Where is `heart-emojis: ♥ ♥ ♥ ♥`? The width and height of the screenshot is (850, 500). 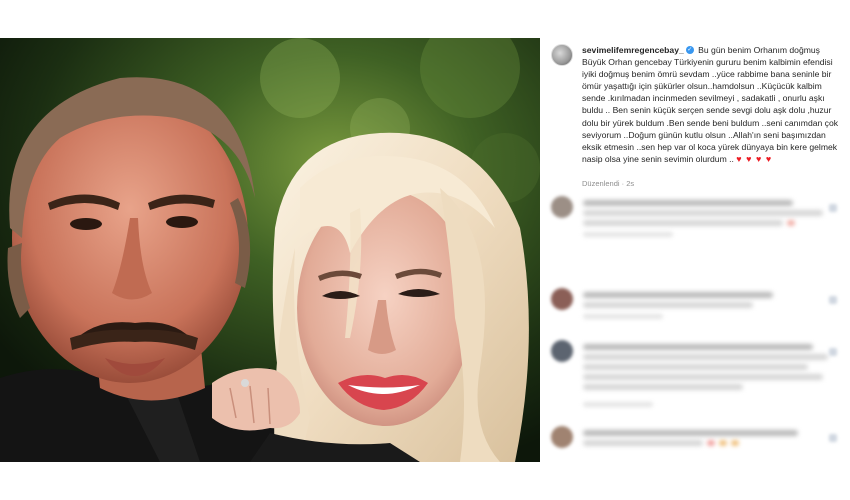
heart-emojis: ♥ ♥ ♥ ♥ is located at coordinates (754, 158).